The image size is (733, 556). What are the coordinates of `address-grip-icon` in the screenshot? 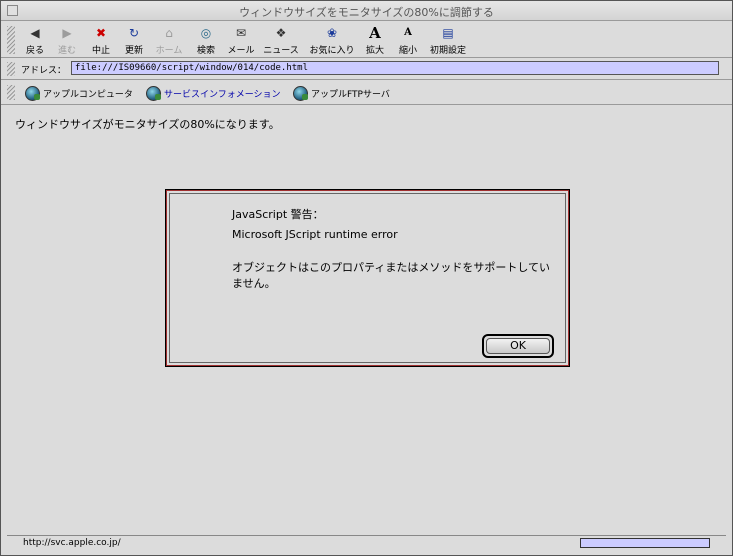 It's located at (11, 69).